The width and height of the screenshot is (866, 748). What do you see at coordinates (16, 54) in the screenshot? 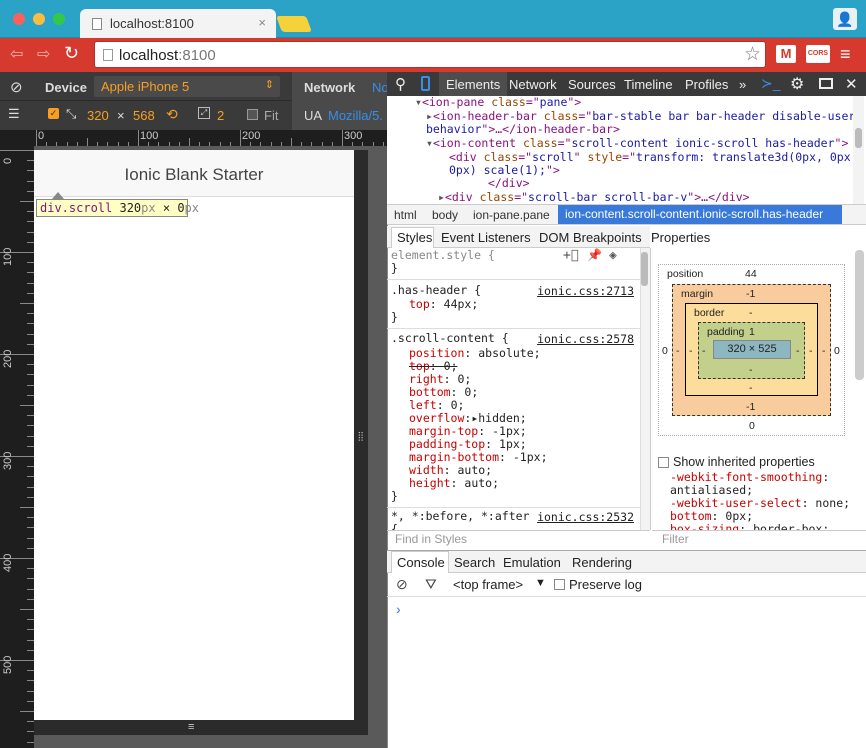
I see `back-arrow-icon: ⇦` at bounding box center [16, 54].